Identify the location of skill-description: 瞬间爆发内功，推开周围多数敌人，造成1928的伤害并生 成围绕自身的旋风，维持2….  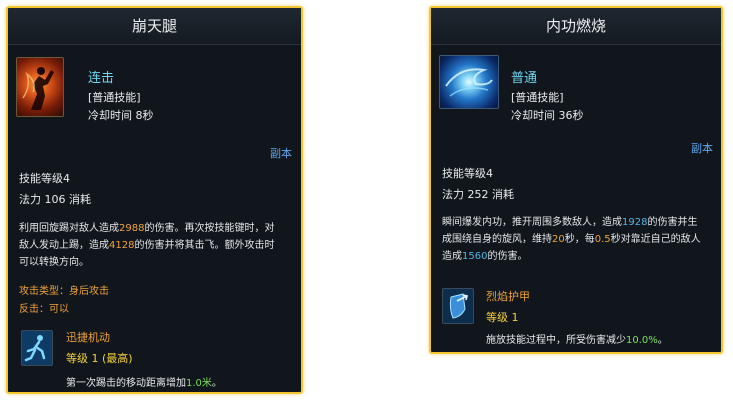
(571, 239).